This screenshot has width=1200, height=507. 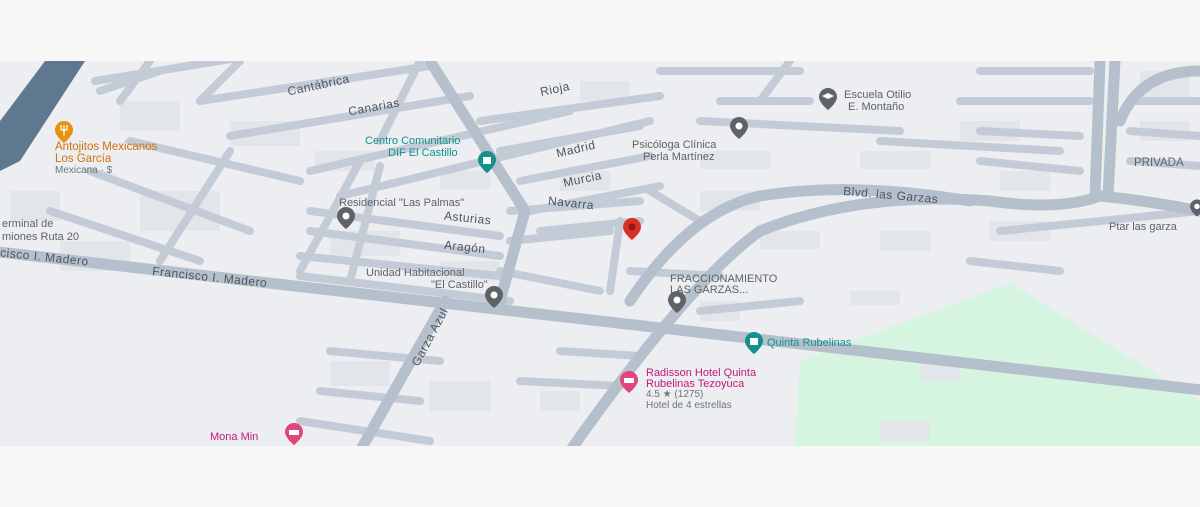 I want to click on place-antojitos-sub: Mexicana · $, so click(x=84, y=170).